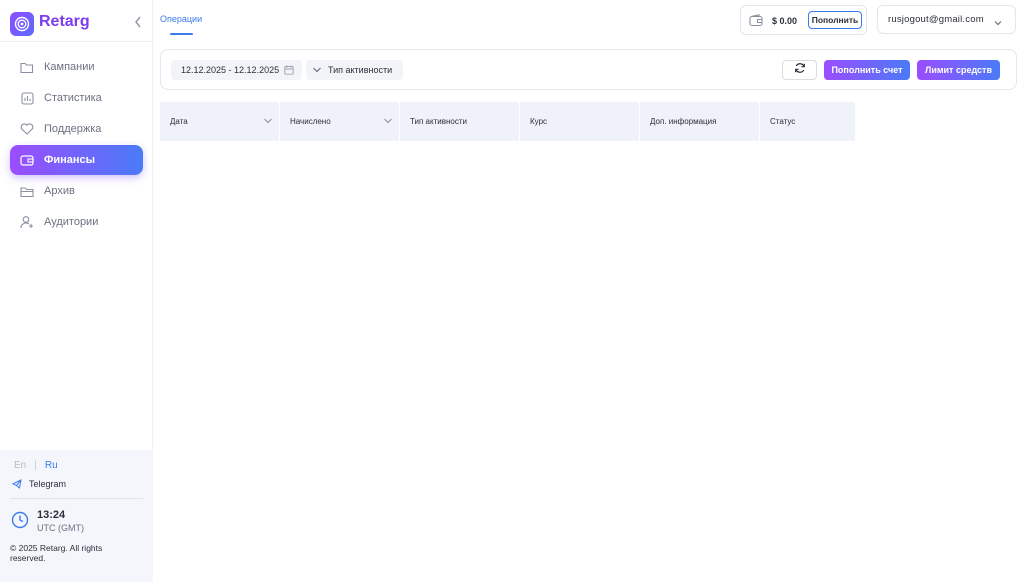  I want to click on clock-icon, so click(20, 520).